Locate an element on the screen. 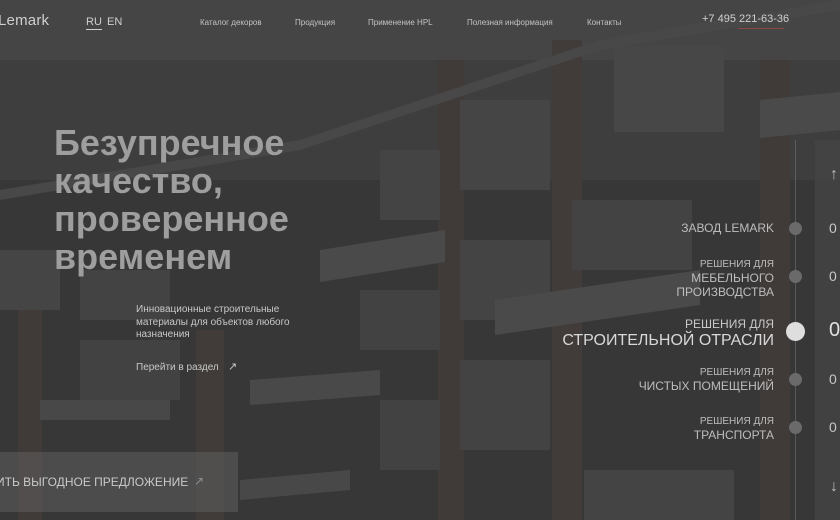  slider-dot-active is located at coordinates (795, 331).